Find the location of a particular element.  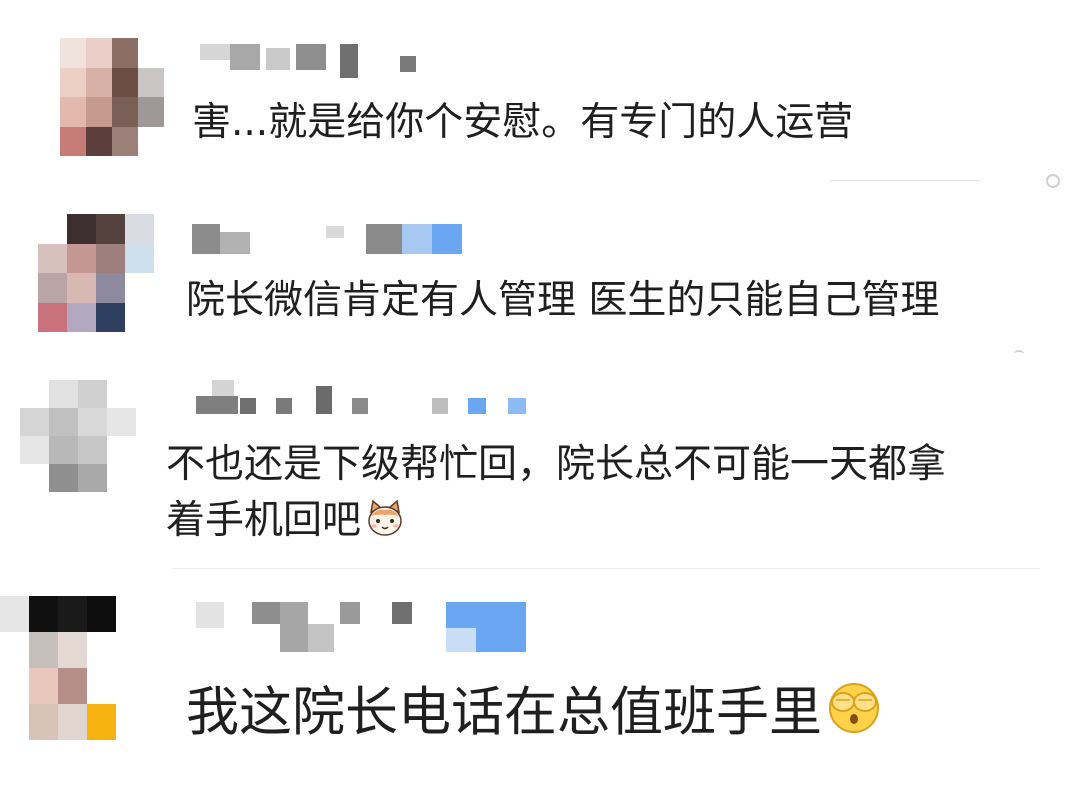

comment-text: 我这院长电话在总值班手里 is located at coordinates (534, 716).